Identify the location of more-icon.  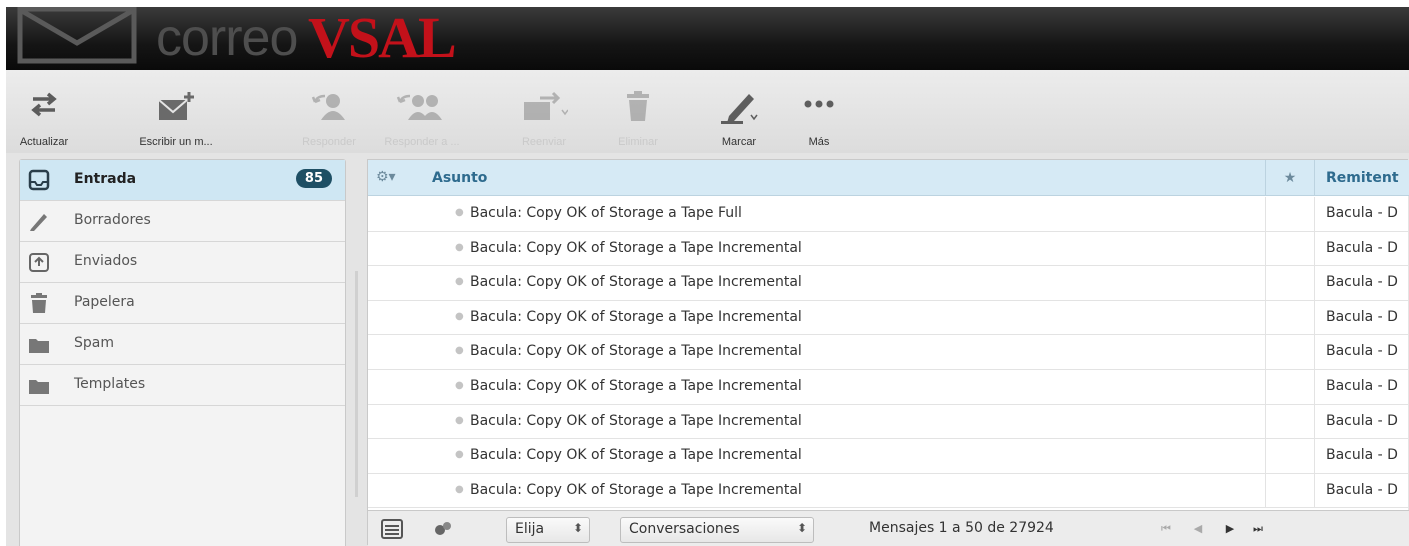
(819, 104).